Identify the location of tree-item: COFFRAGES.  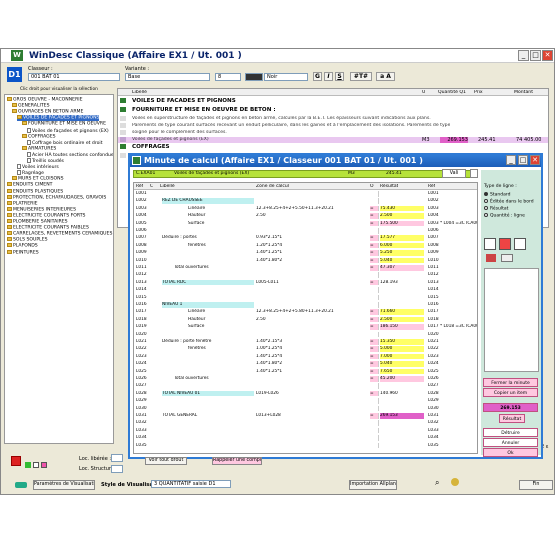
(39, 136).